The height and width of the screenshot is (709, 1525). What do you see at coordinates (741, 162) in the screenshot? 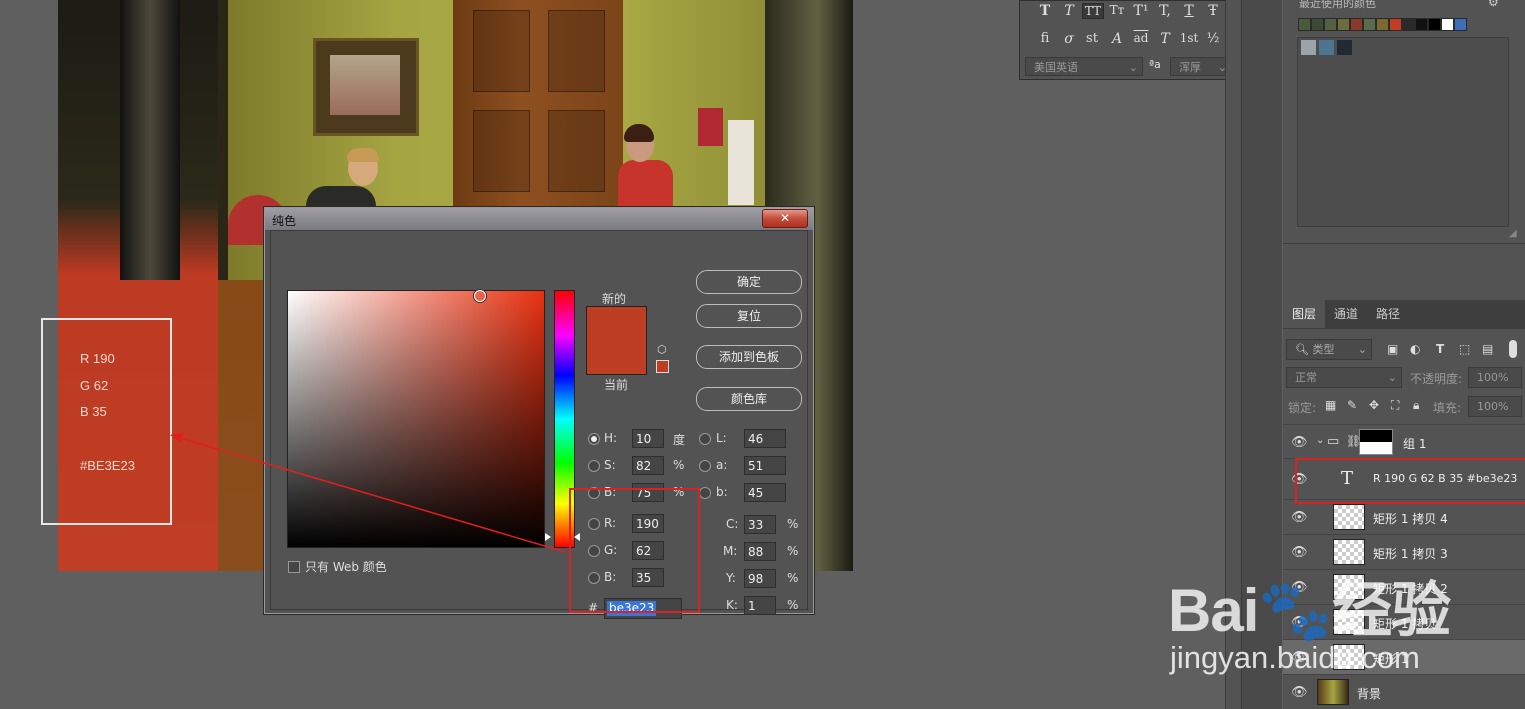
I see `piano` at bounding box center [741, 162].